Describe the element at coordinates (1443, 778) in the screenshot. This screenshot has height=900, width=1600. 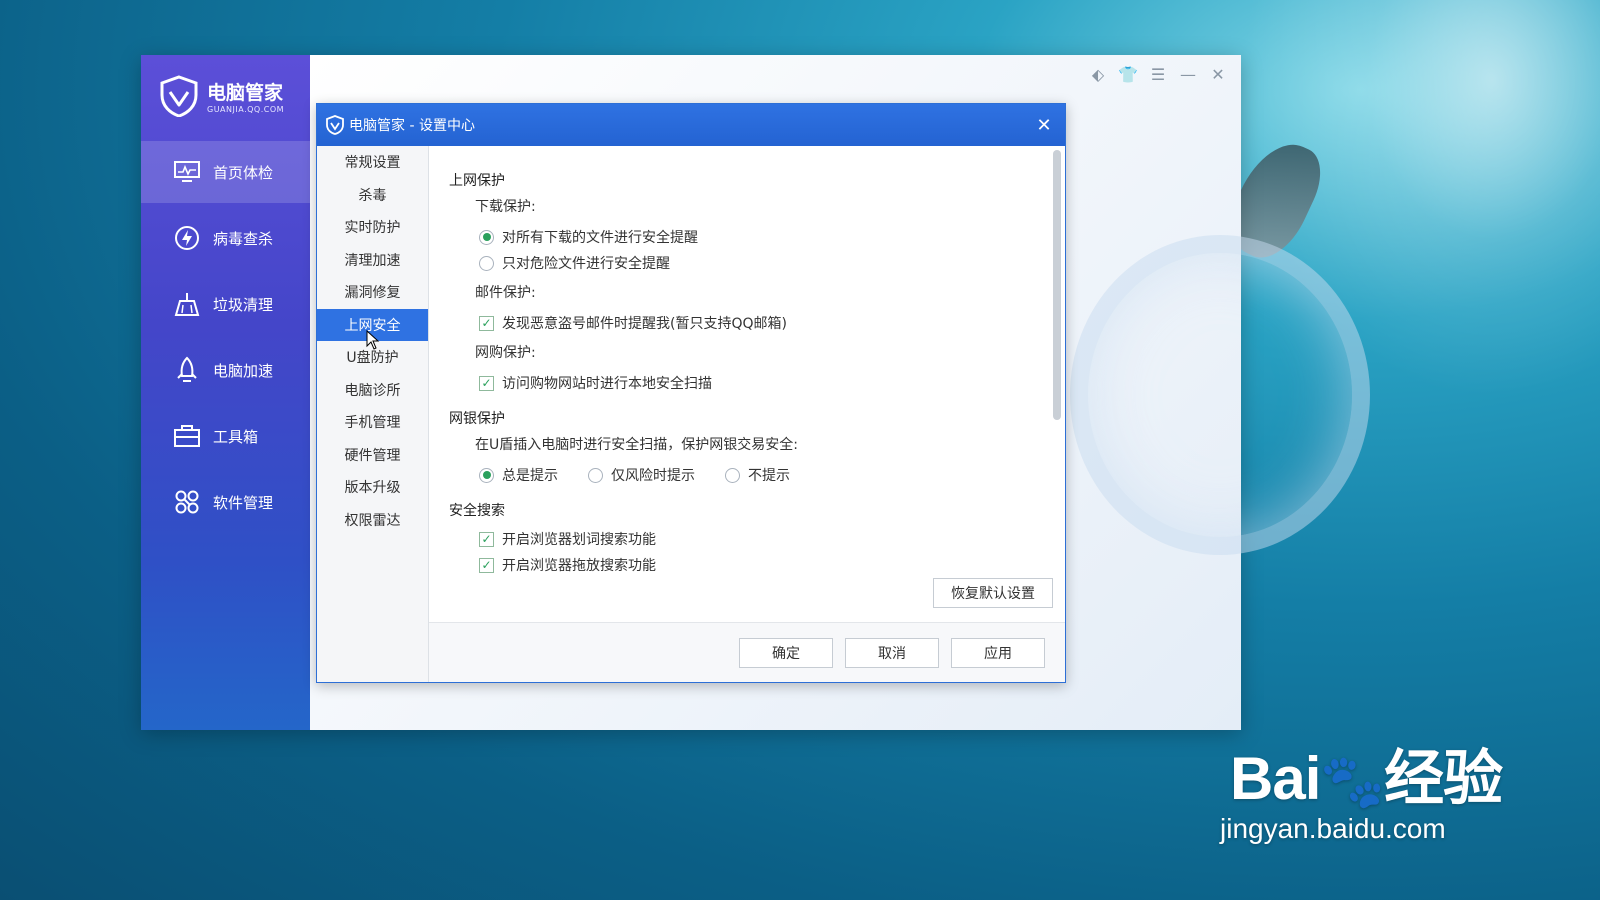
I see `baidu-logo-cn: 经验` at that location.